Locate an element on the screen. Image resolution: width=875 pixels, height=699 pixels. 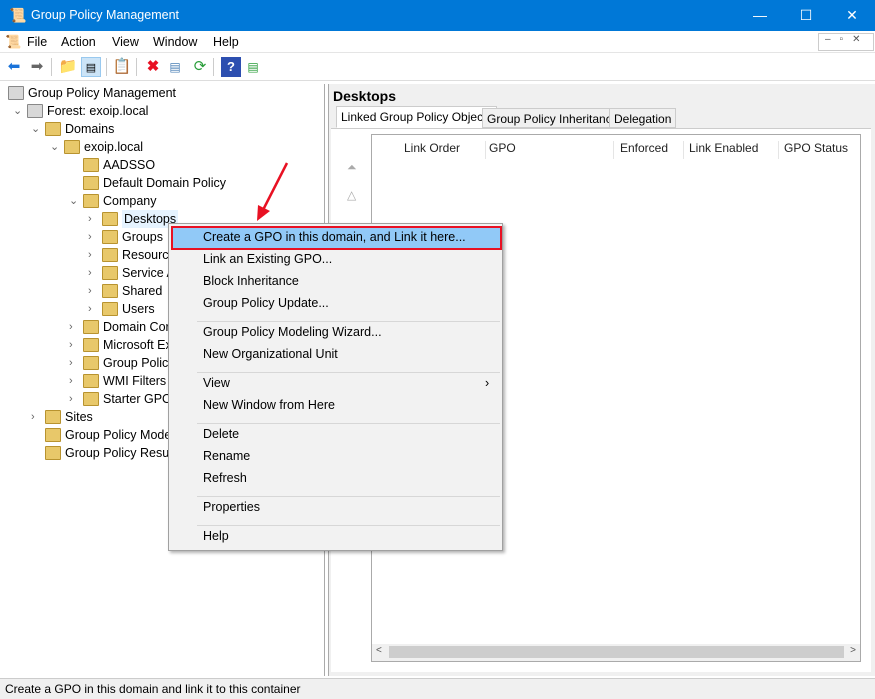
toolbar: ⬅ ➡ 📁 ▤ 📋 ✖ ▤ ⟳ ? ▤ is located at coordinates (437, 67).